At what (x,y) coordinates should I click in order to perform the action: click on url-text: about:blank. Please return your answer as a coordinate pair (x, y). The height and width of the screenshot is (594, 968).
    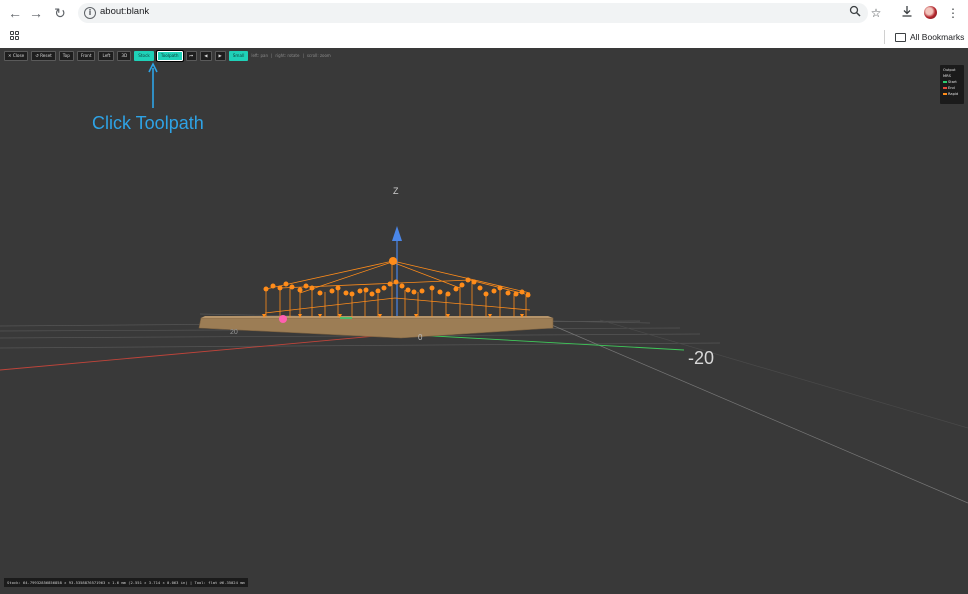
    Looking at the image, I should click on (125, 11).